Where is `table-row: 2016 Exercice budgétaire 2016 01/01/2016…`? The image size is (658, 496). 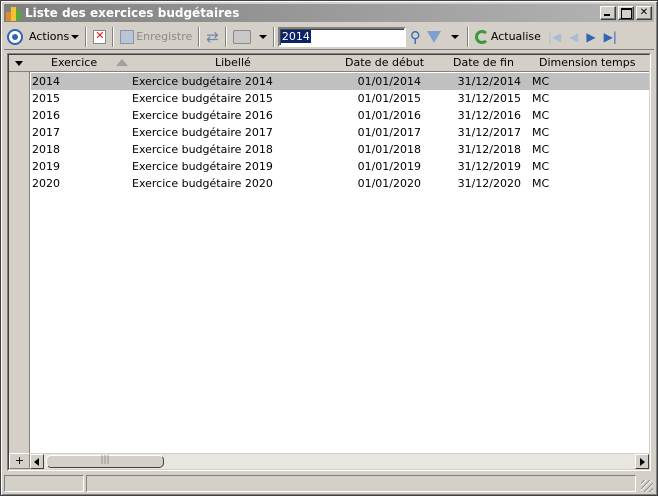 table-row: 2016 Exercice budgétaire 2016 01/01/2016… is located at coordinates (340, 115).